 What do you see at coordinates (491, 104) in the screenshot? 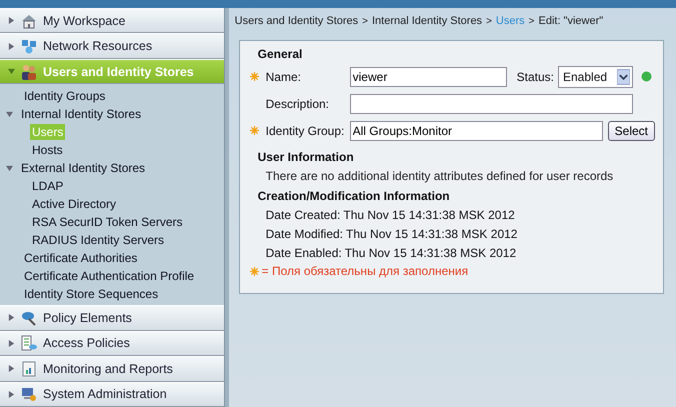
I see `description-field` at bounding box center [491, 104].